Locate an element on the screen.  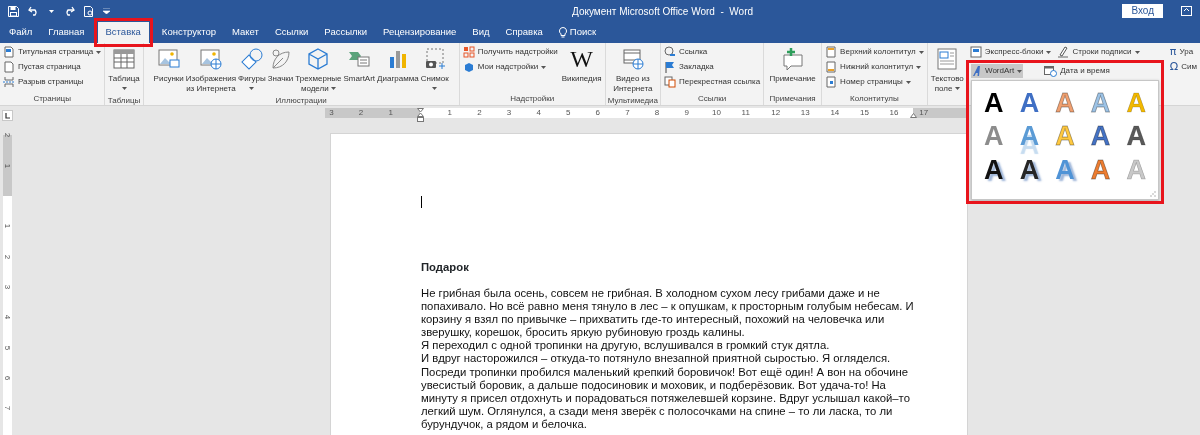
ribbon-button: Видео из Интернета is located at coordinates (633, 69).